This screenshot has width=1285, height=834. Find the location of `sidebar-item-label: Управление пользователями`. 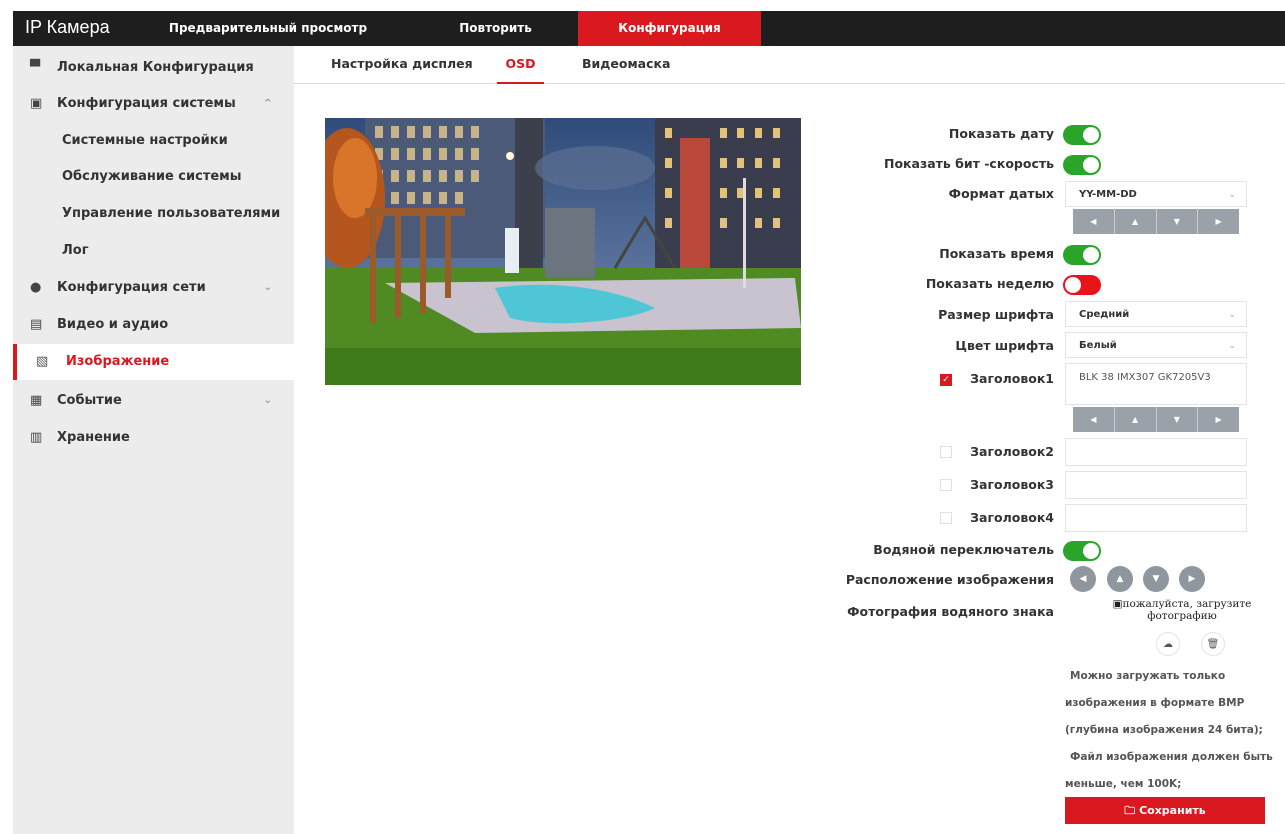

sidebar-item-label: Управление пользователями is located at coordinates (171, 213).